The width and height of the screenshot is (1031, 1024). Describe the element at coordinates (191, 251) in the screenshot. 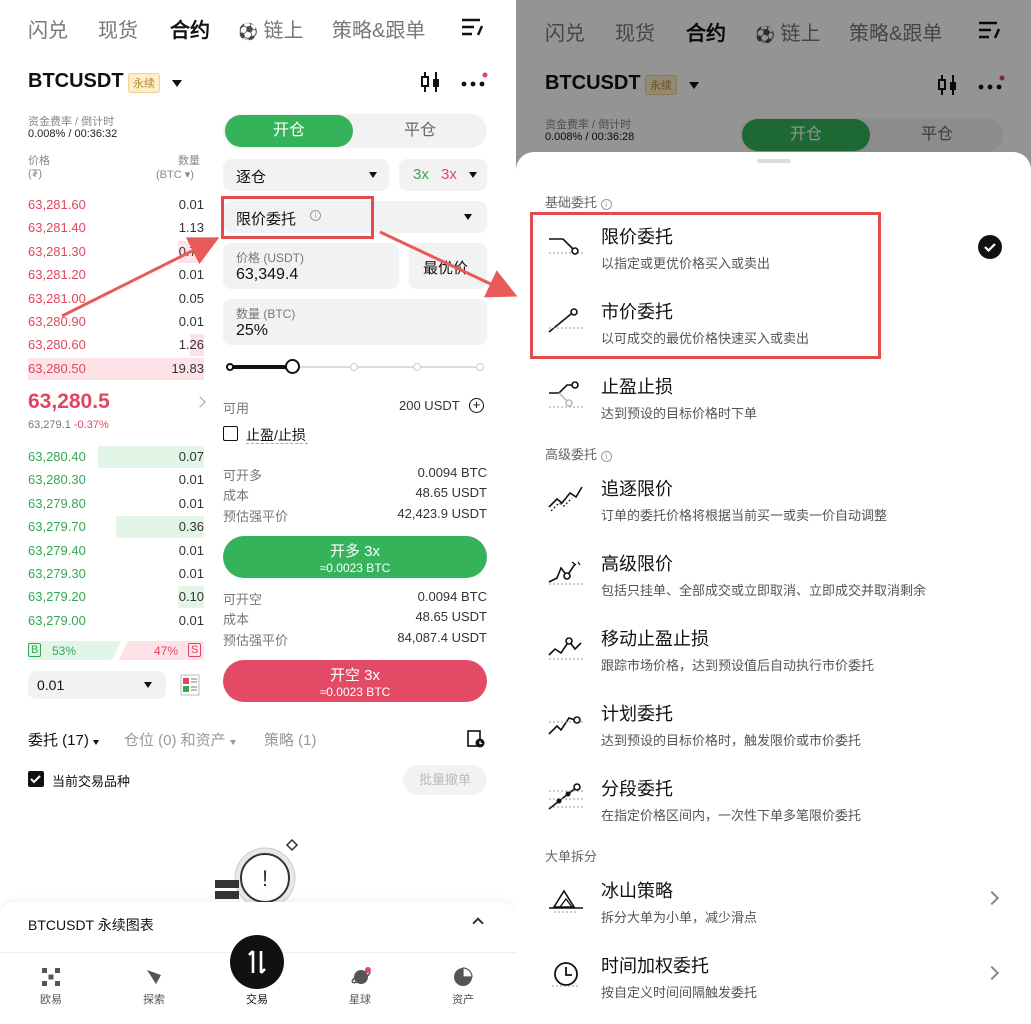

I see `row-qty: 0.78` at that location.